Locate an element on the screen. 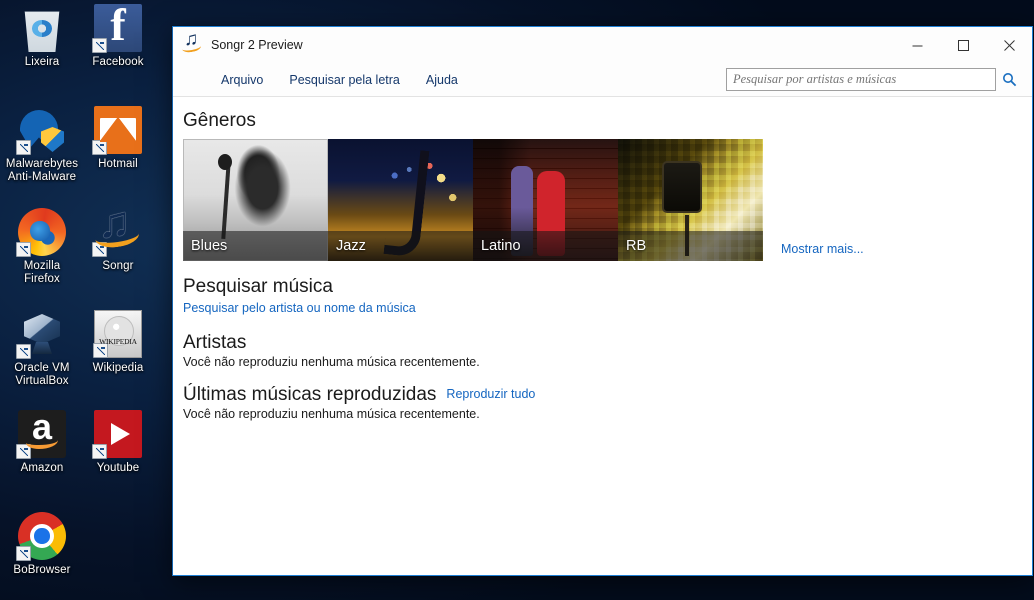 This screenshot has height=600, width=1034. menu-bar: Arquivo Pesquisar pela letra Ajuda is located at coordinates (602, 80).